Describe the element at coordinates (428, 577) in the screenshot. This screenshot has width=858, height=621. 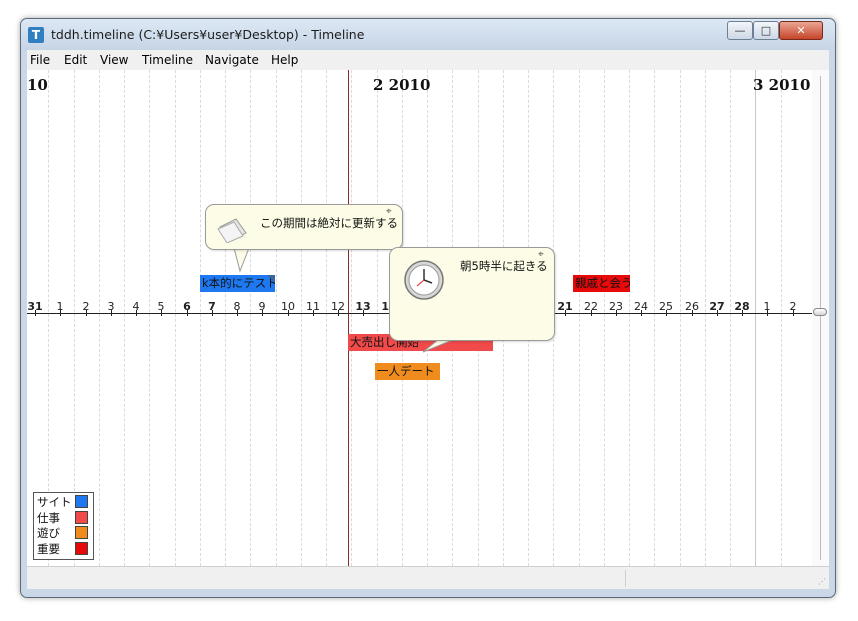
I see `status-bar: ⋰` at that location.